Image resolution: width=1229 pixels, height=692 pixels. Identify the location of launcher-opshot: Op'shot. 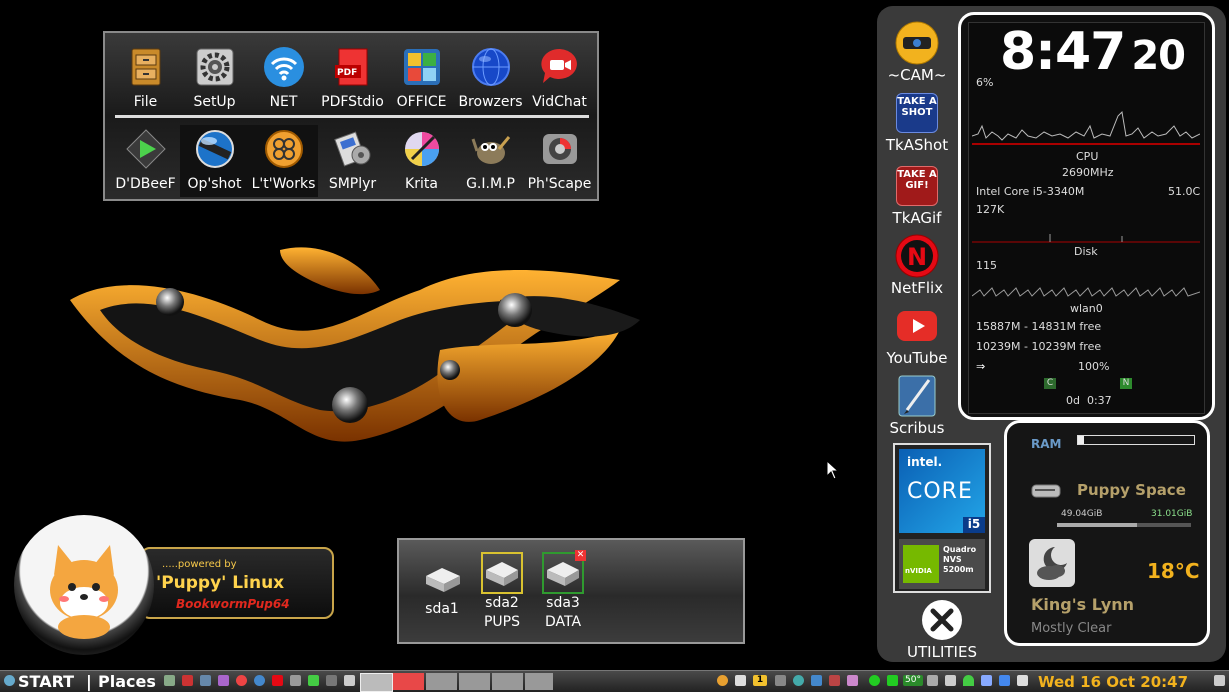
(214, 161).